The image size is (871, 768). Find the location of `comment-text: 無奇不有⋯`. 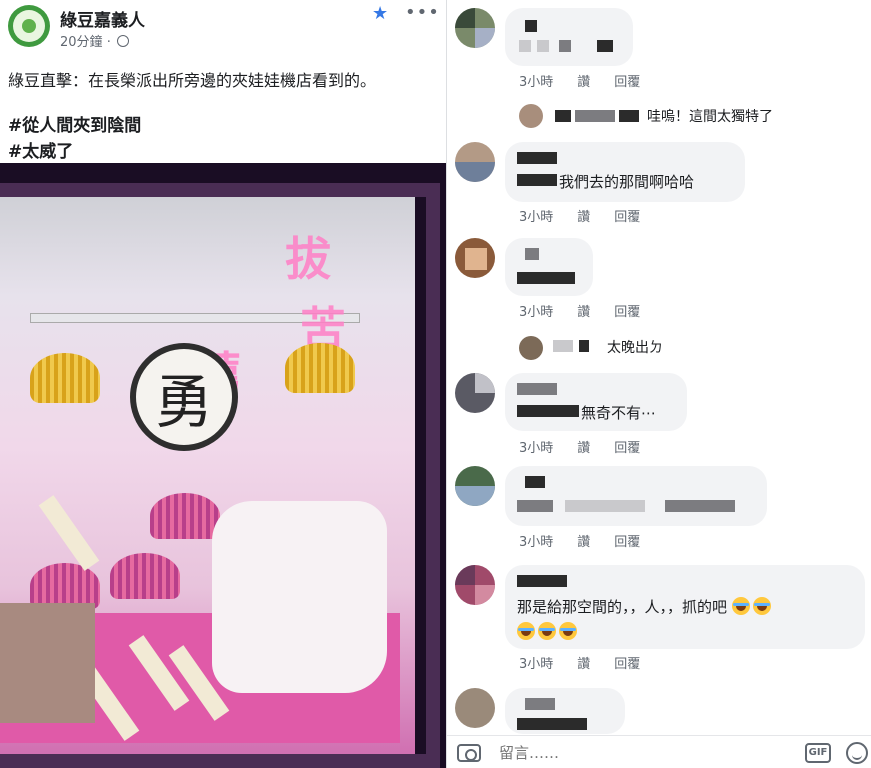

comment-text: 無奇不有⋯ is located at coordinates (619, 413).